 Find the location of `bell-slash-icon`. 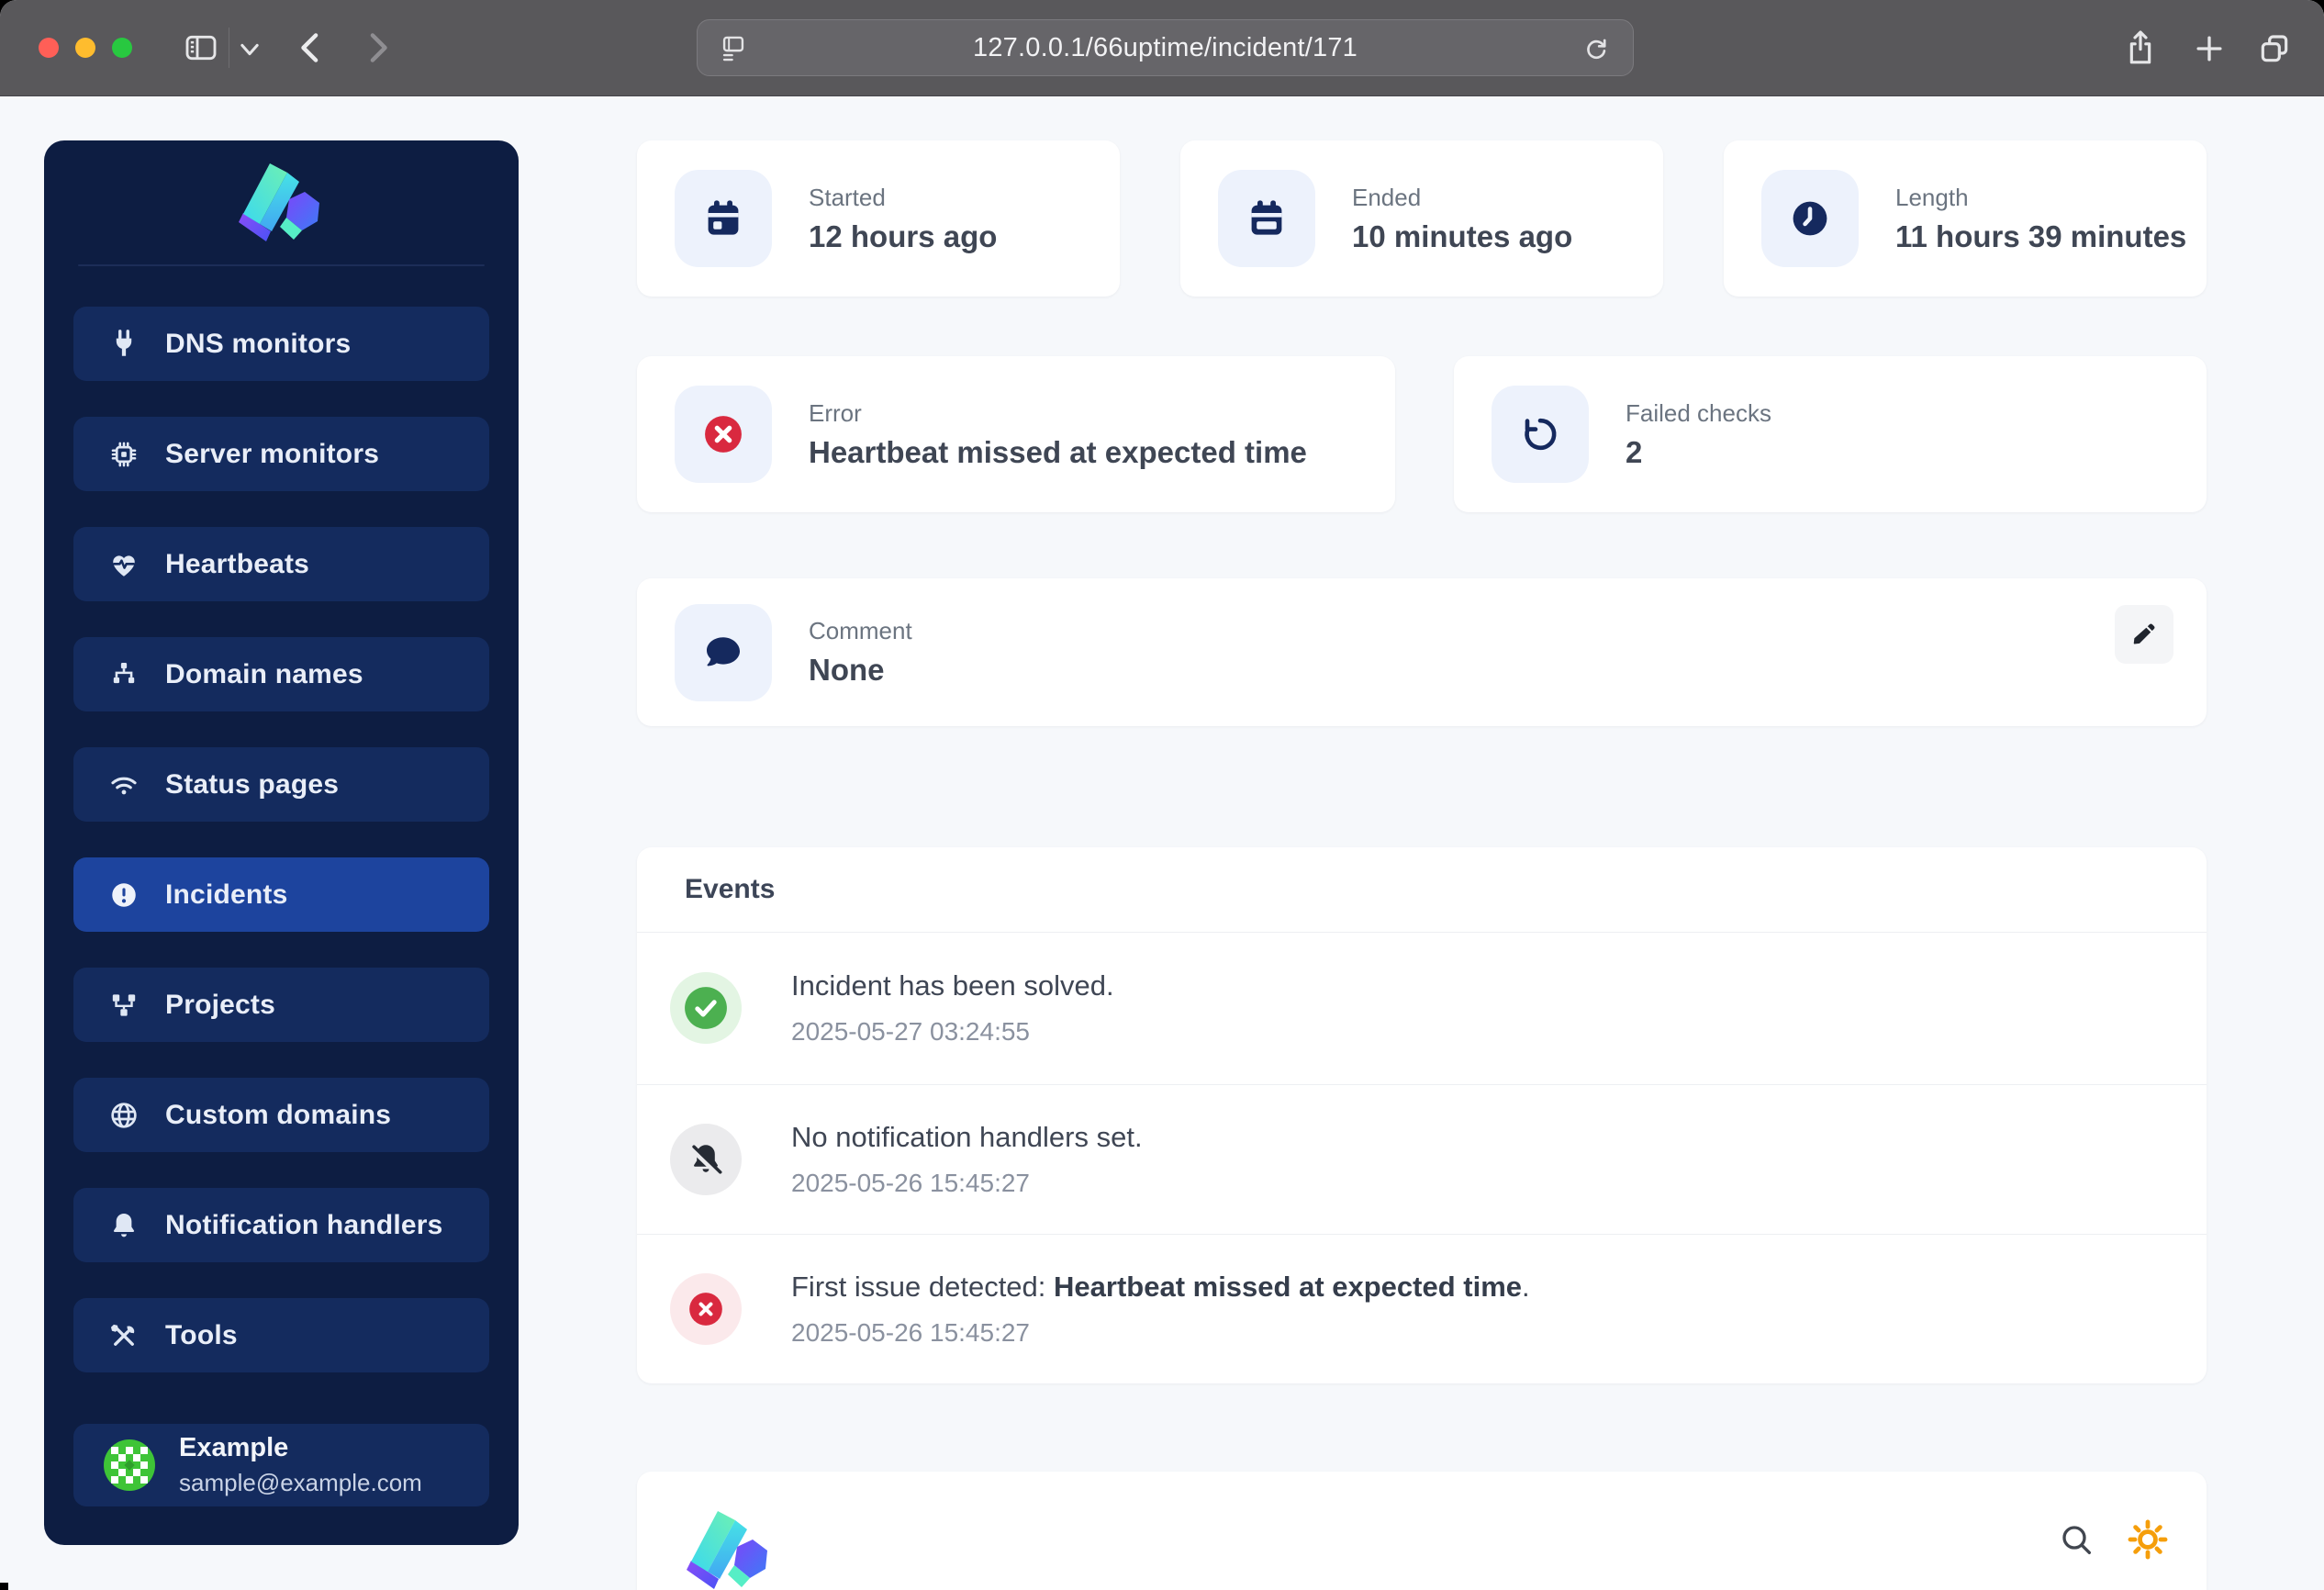

bell-slash-icon is located at coordinates (706, 1159).